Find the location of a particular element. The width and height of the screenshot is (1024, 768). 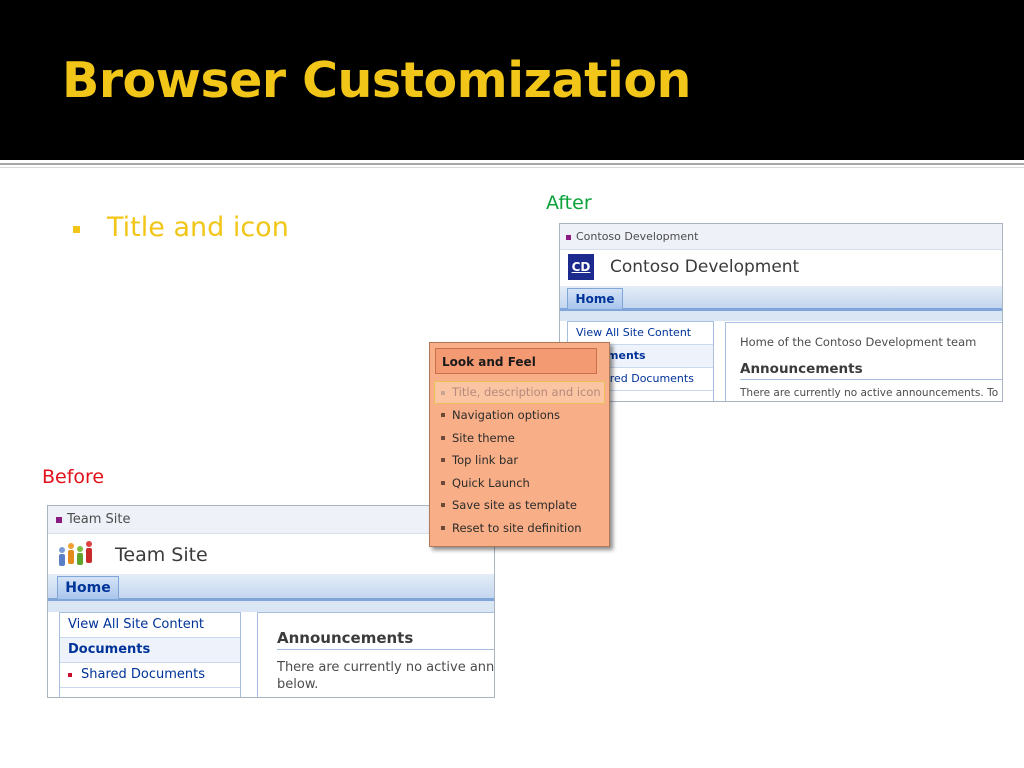

shared-documents-link: Shared Documents is located at coordinates (150, 675).